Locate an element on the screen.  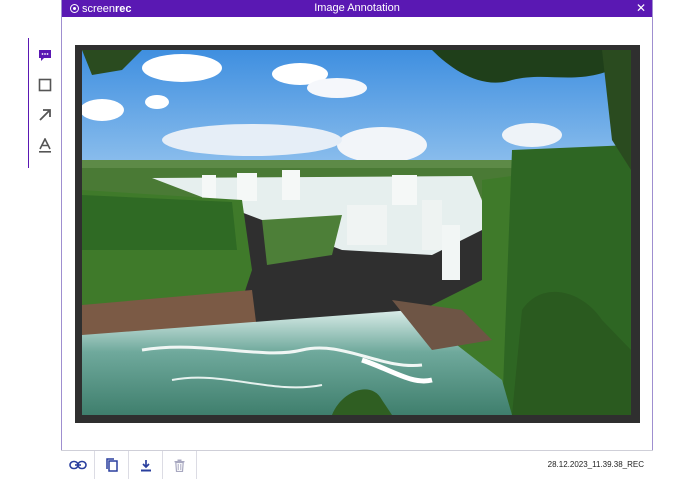
download-button is located at coordinates (146, 465).